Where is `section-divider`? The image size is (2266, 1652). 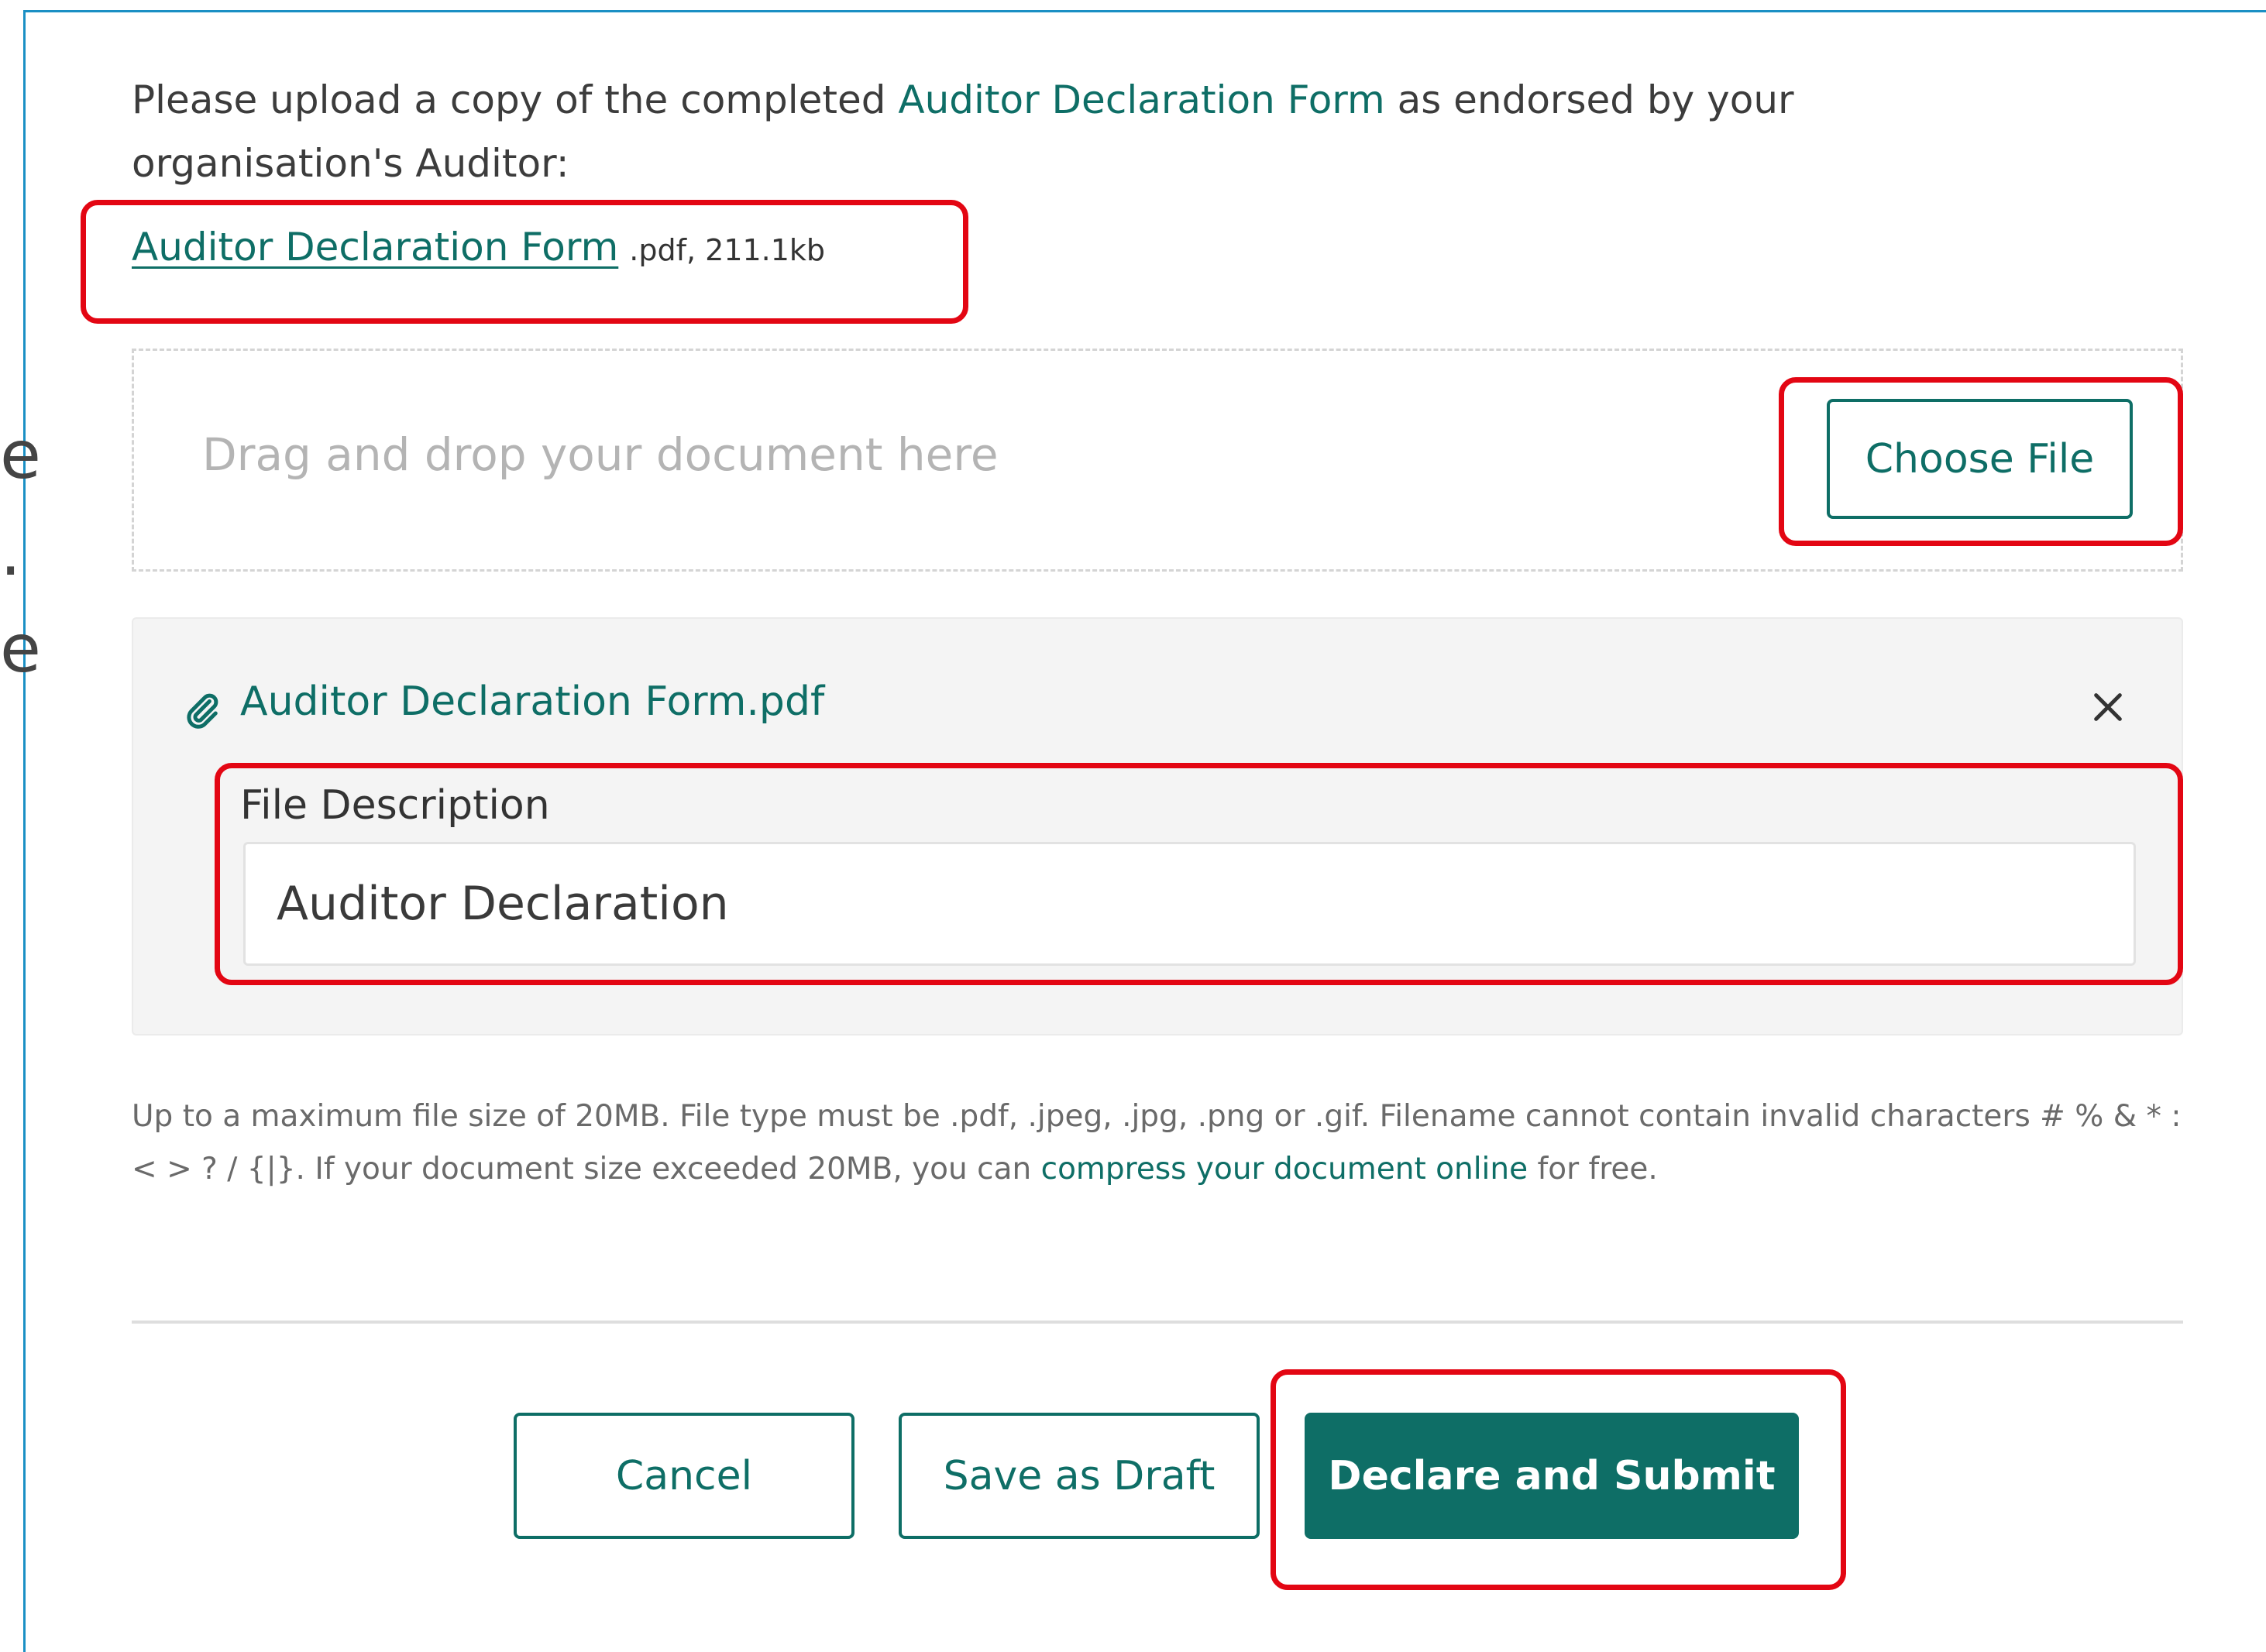 section-divider is located at coordinates (1157, 1322).